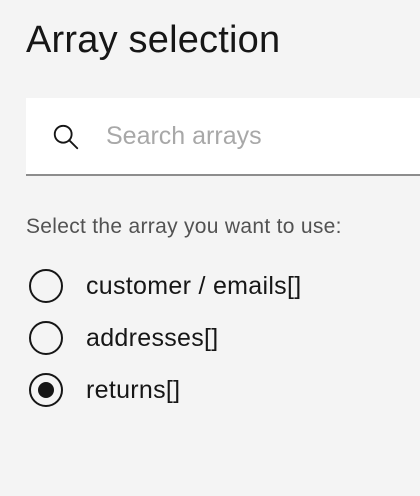  Describe the element at coordinates (133, 390) in the screenshot. I see `radio-option-label: returns[]` at that location.